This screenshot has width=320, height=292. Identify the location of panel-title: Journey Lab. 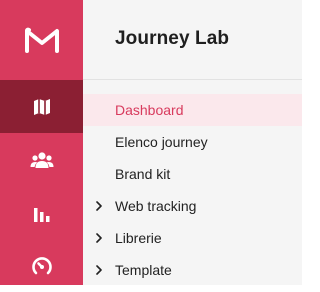
(172, 38).